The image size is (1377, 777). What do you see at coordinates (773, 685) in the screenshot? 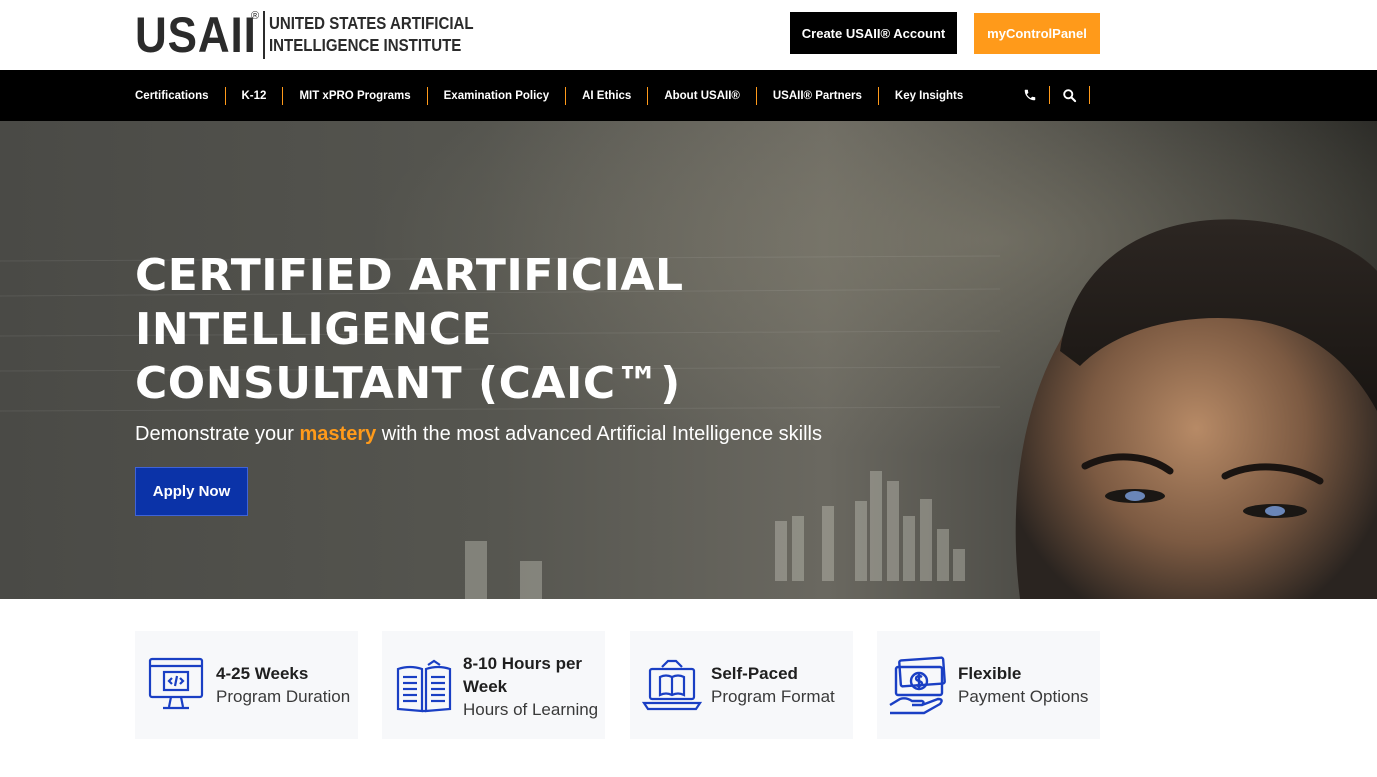
I see `feature-text: Self-Paced Program Format` at bounding box center [773, 685].